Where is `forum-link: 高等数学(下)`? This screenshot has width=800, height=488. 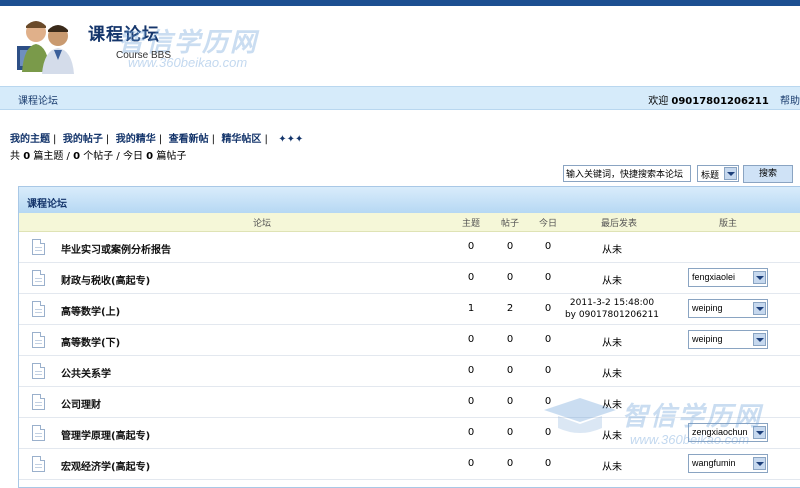
forum-link: 高等数学(下) is located at coordinates (90, 341).